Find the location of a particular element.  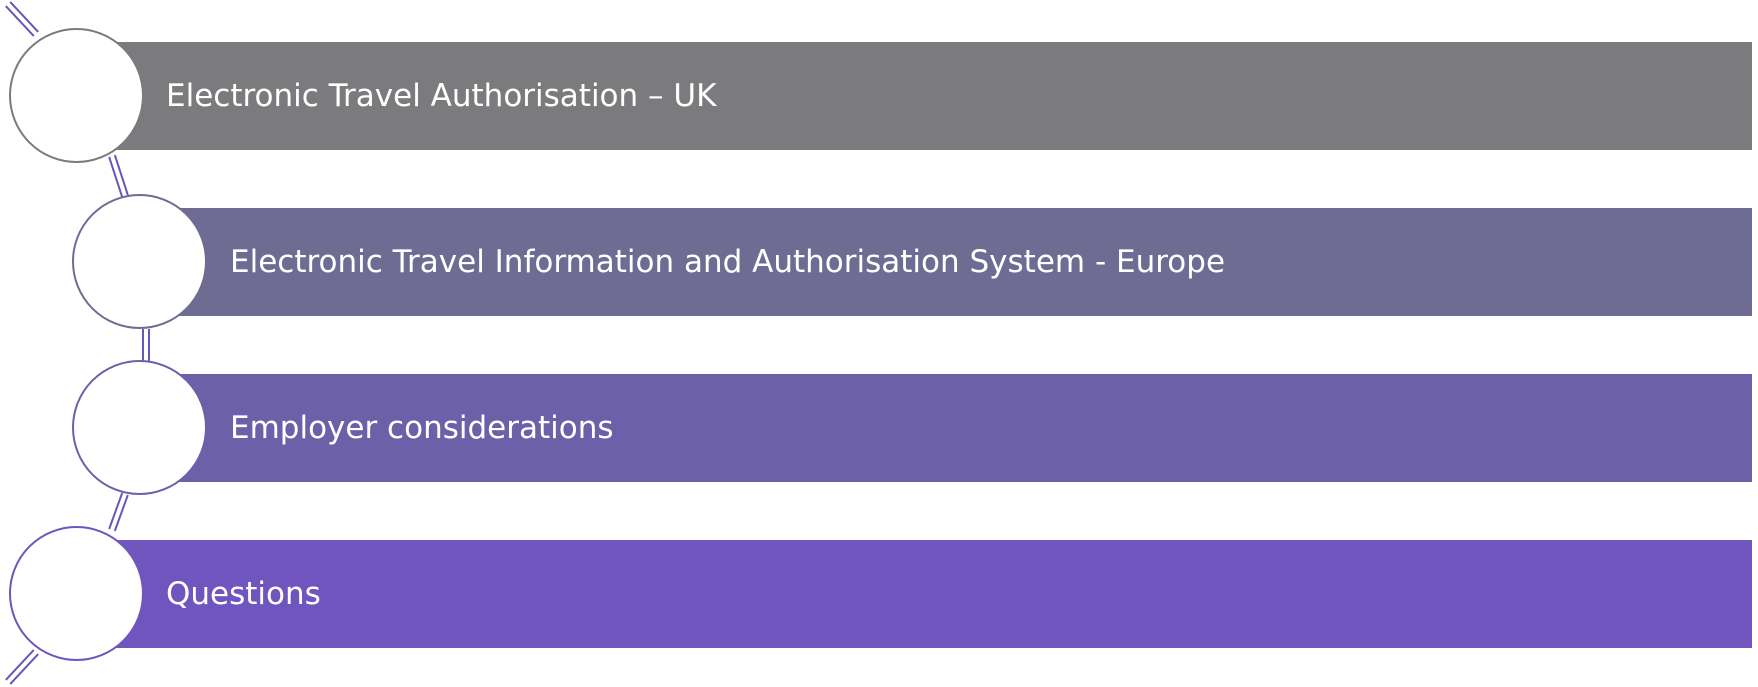

agenda-item-4-bar is located at coordinates (916, 594).